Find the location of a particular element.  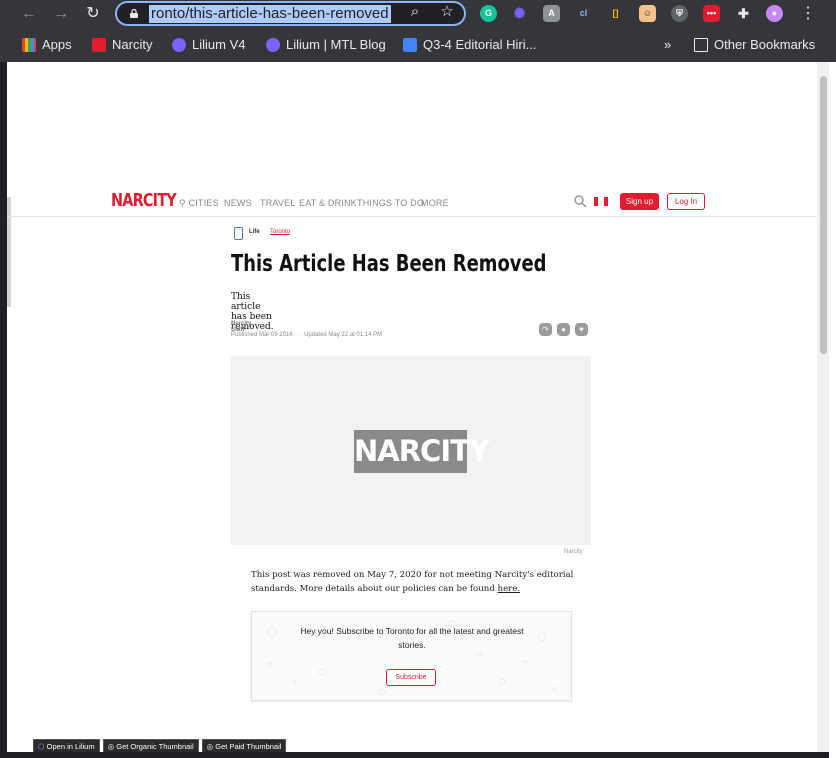

folder-icon is located at coordinates (701, 45).